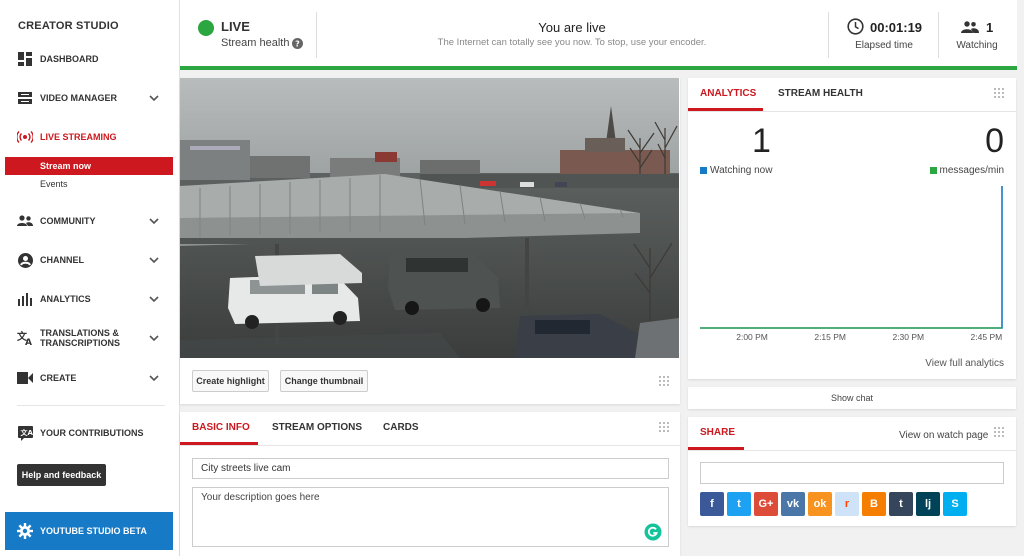 This screenshot has height=556, width=1024. I want to click on reddit-share-icon: r, so click(847, 504).